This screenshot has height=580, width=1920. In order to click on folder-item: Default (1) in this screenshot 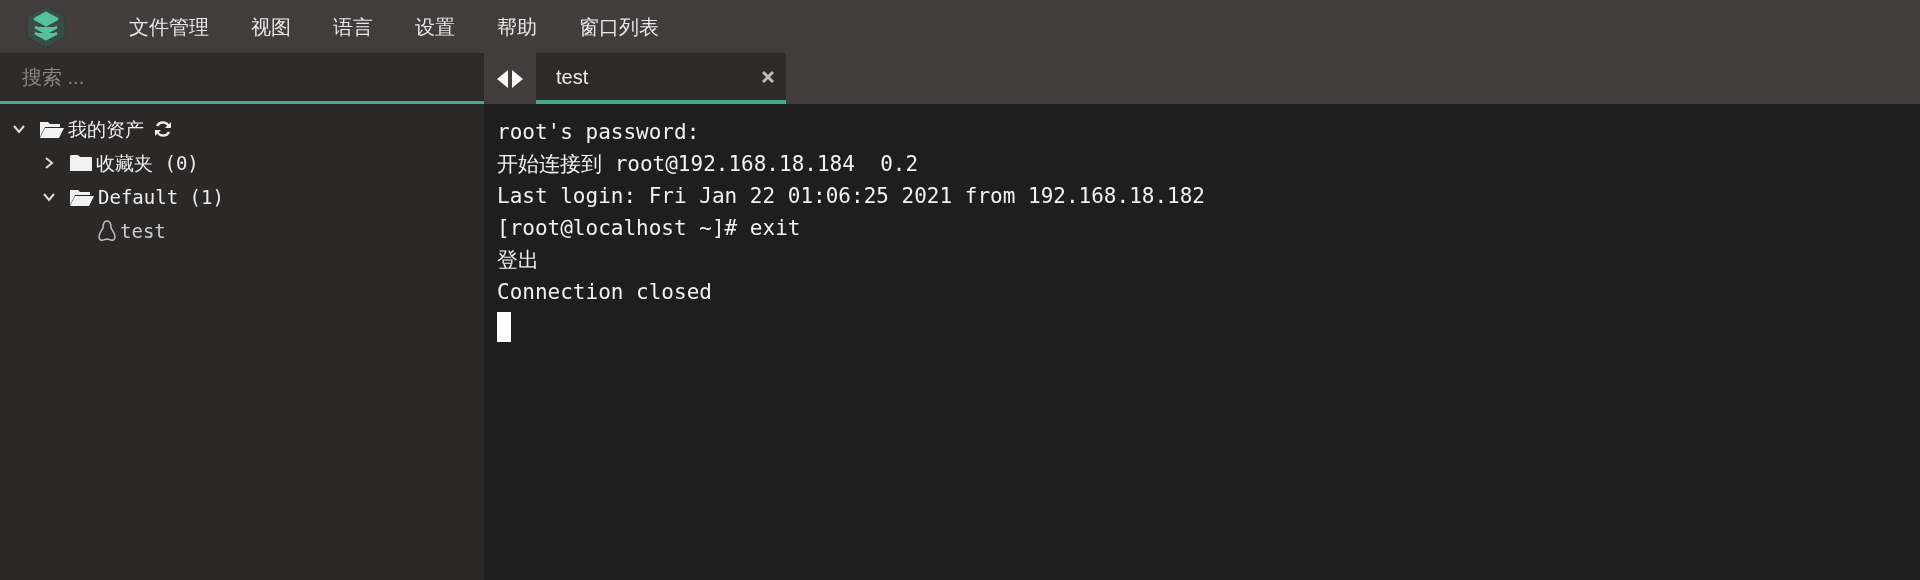, I will do `click(161, 197)`.